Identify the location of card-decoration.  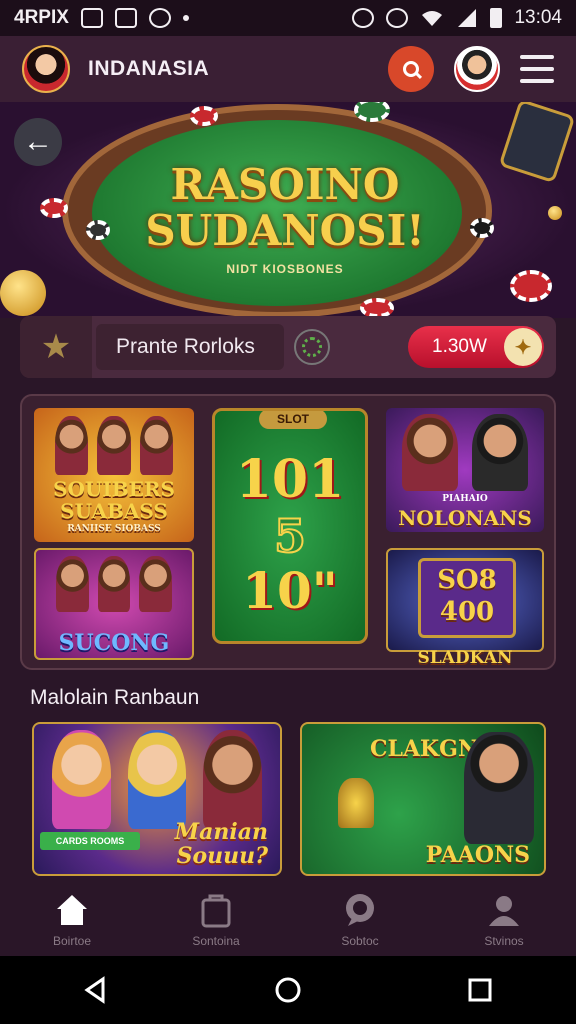
(537, 143).